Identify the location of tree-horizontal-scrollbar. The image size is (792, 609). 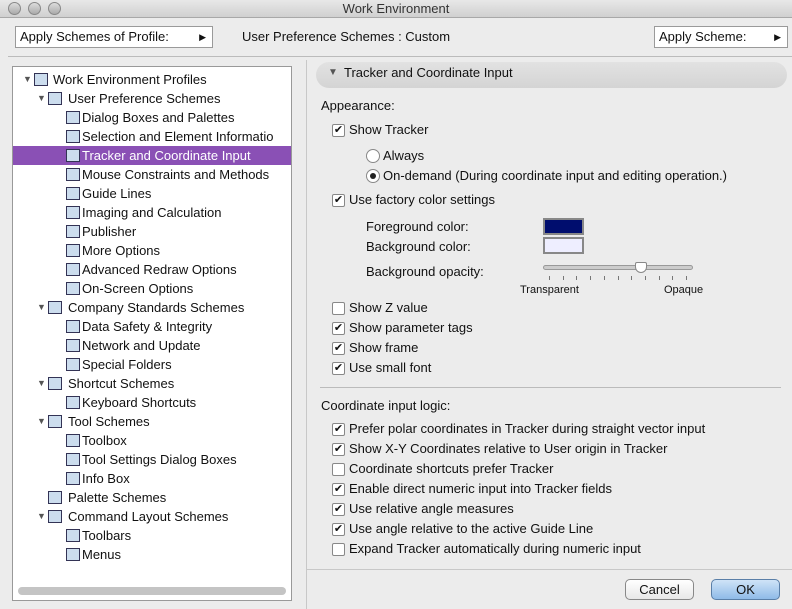
(152, 591).